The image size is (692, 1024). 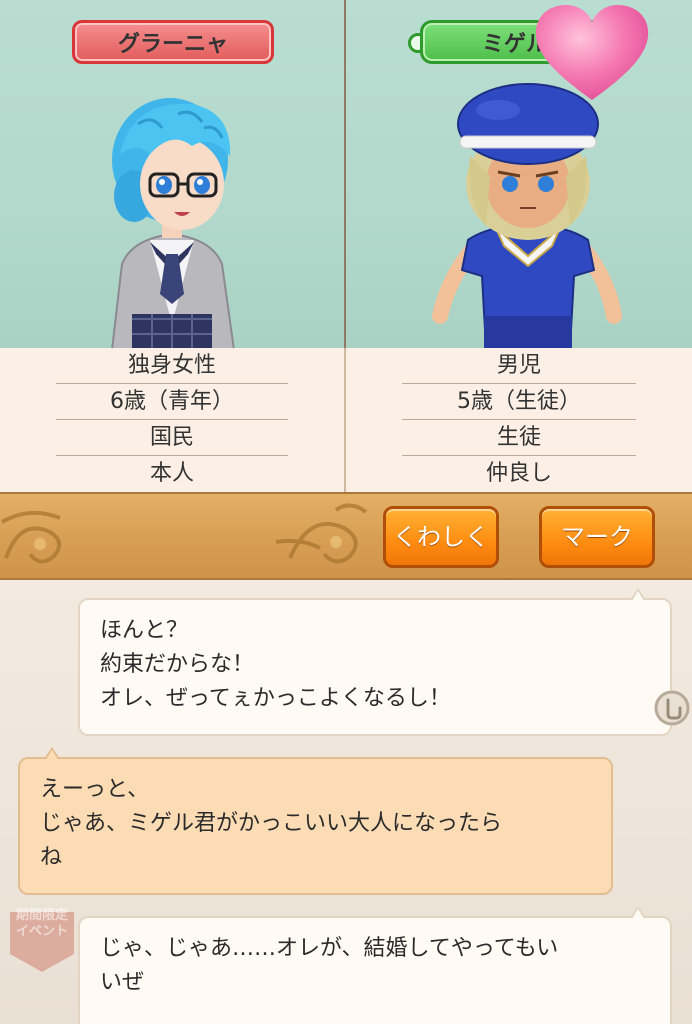 I want to click on mark-button: マーク, so click(x=597, y=537).